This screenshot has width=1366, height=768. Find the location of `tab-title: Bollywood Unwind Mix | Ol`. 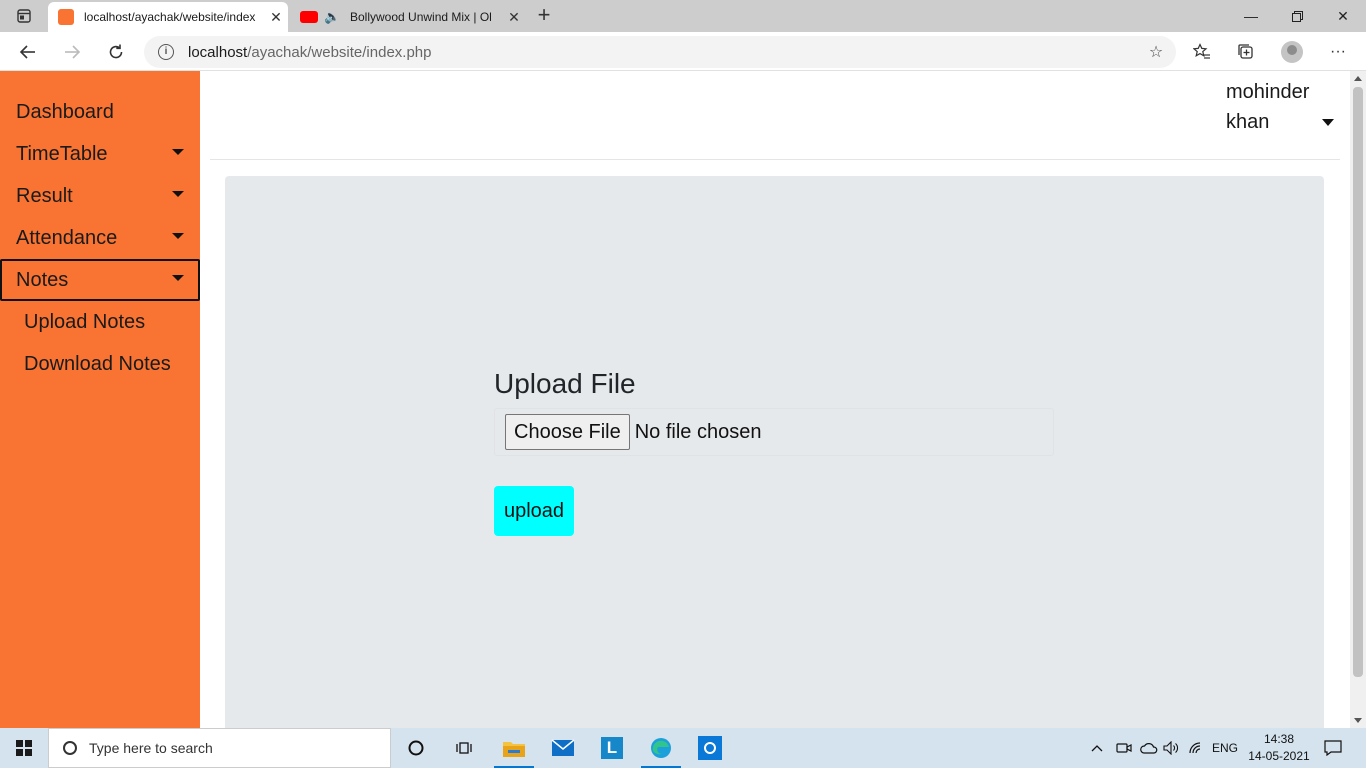

tab-title: Bollywood Unwind Mix | Ol is located at coordinates (421, 17).